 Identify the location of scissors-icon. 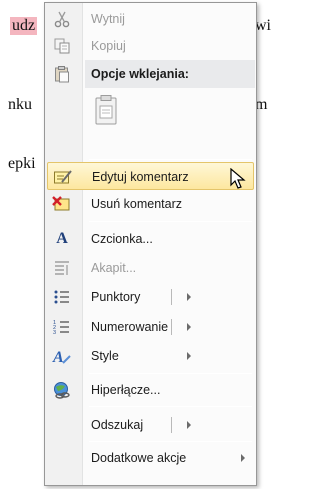
(62, 19).